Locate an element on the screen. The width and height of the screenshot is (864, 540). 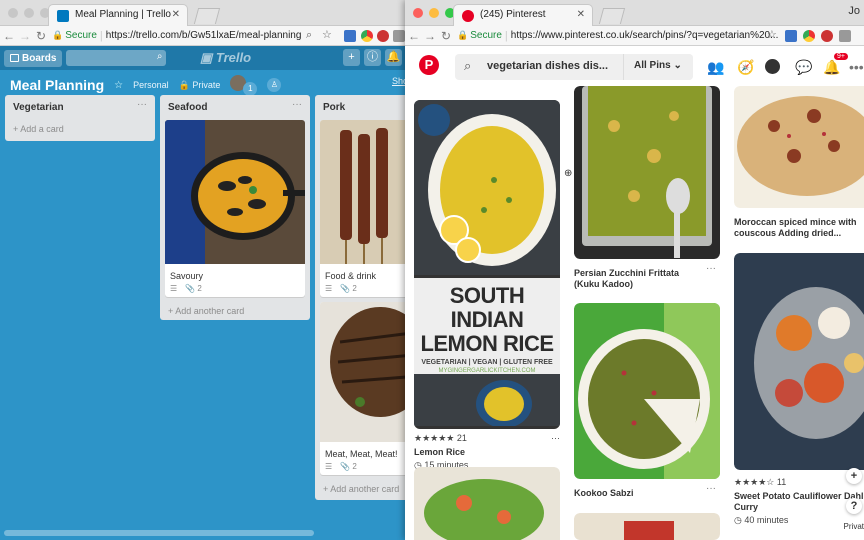
star-rating-icon: ★★★★☆ is located at coordinates (754, 482).